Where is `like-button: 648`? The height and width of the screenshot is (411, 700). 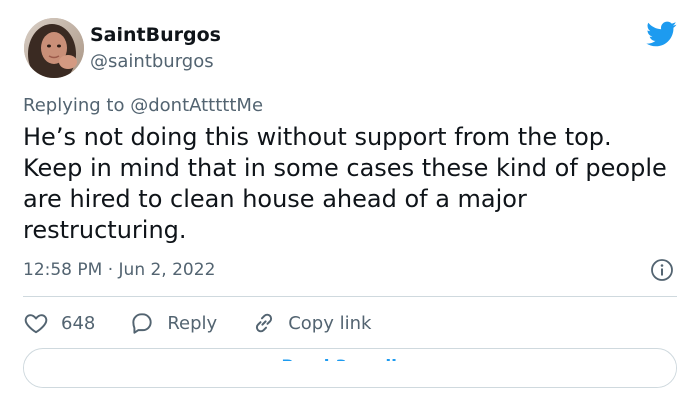
like-button: 648 is located at coordinates (59, 323).